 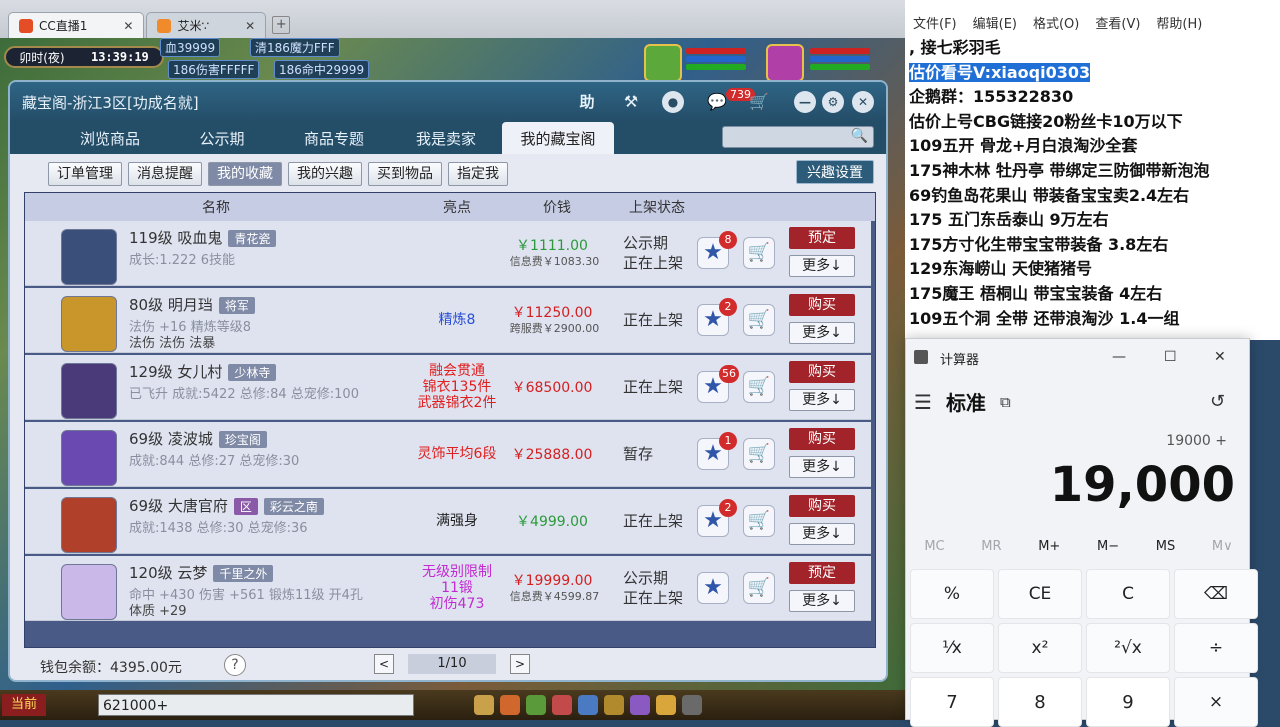 What do you see at coordinates (520, 664) in the screenshot?
I see `next-page-button: >` at bounding box center [520, 664].